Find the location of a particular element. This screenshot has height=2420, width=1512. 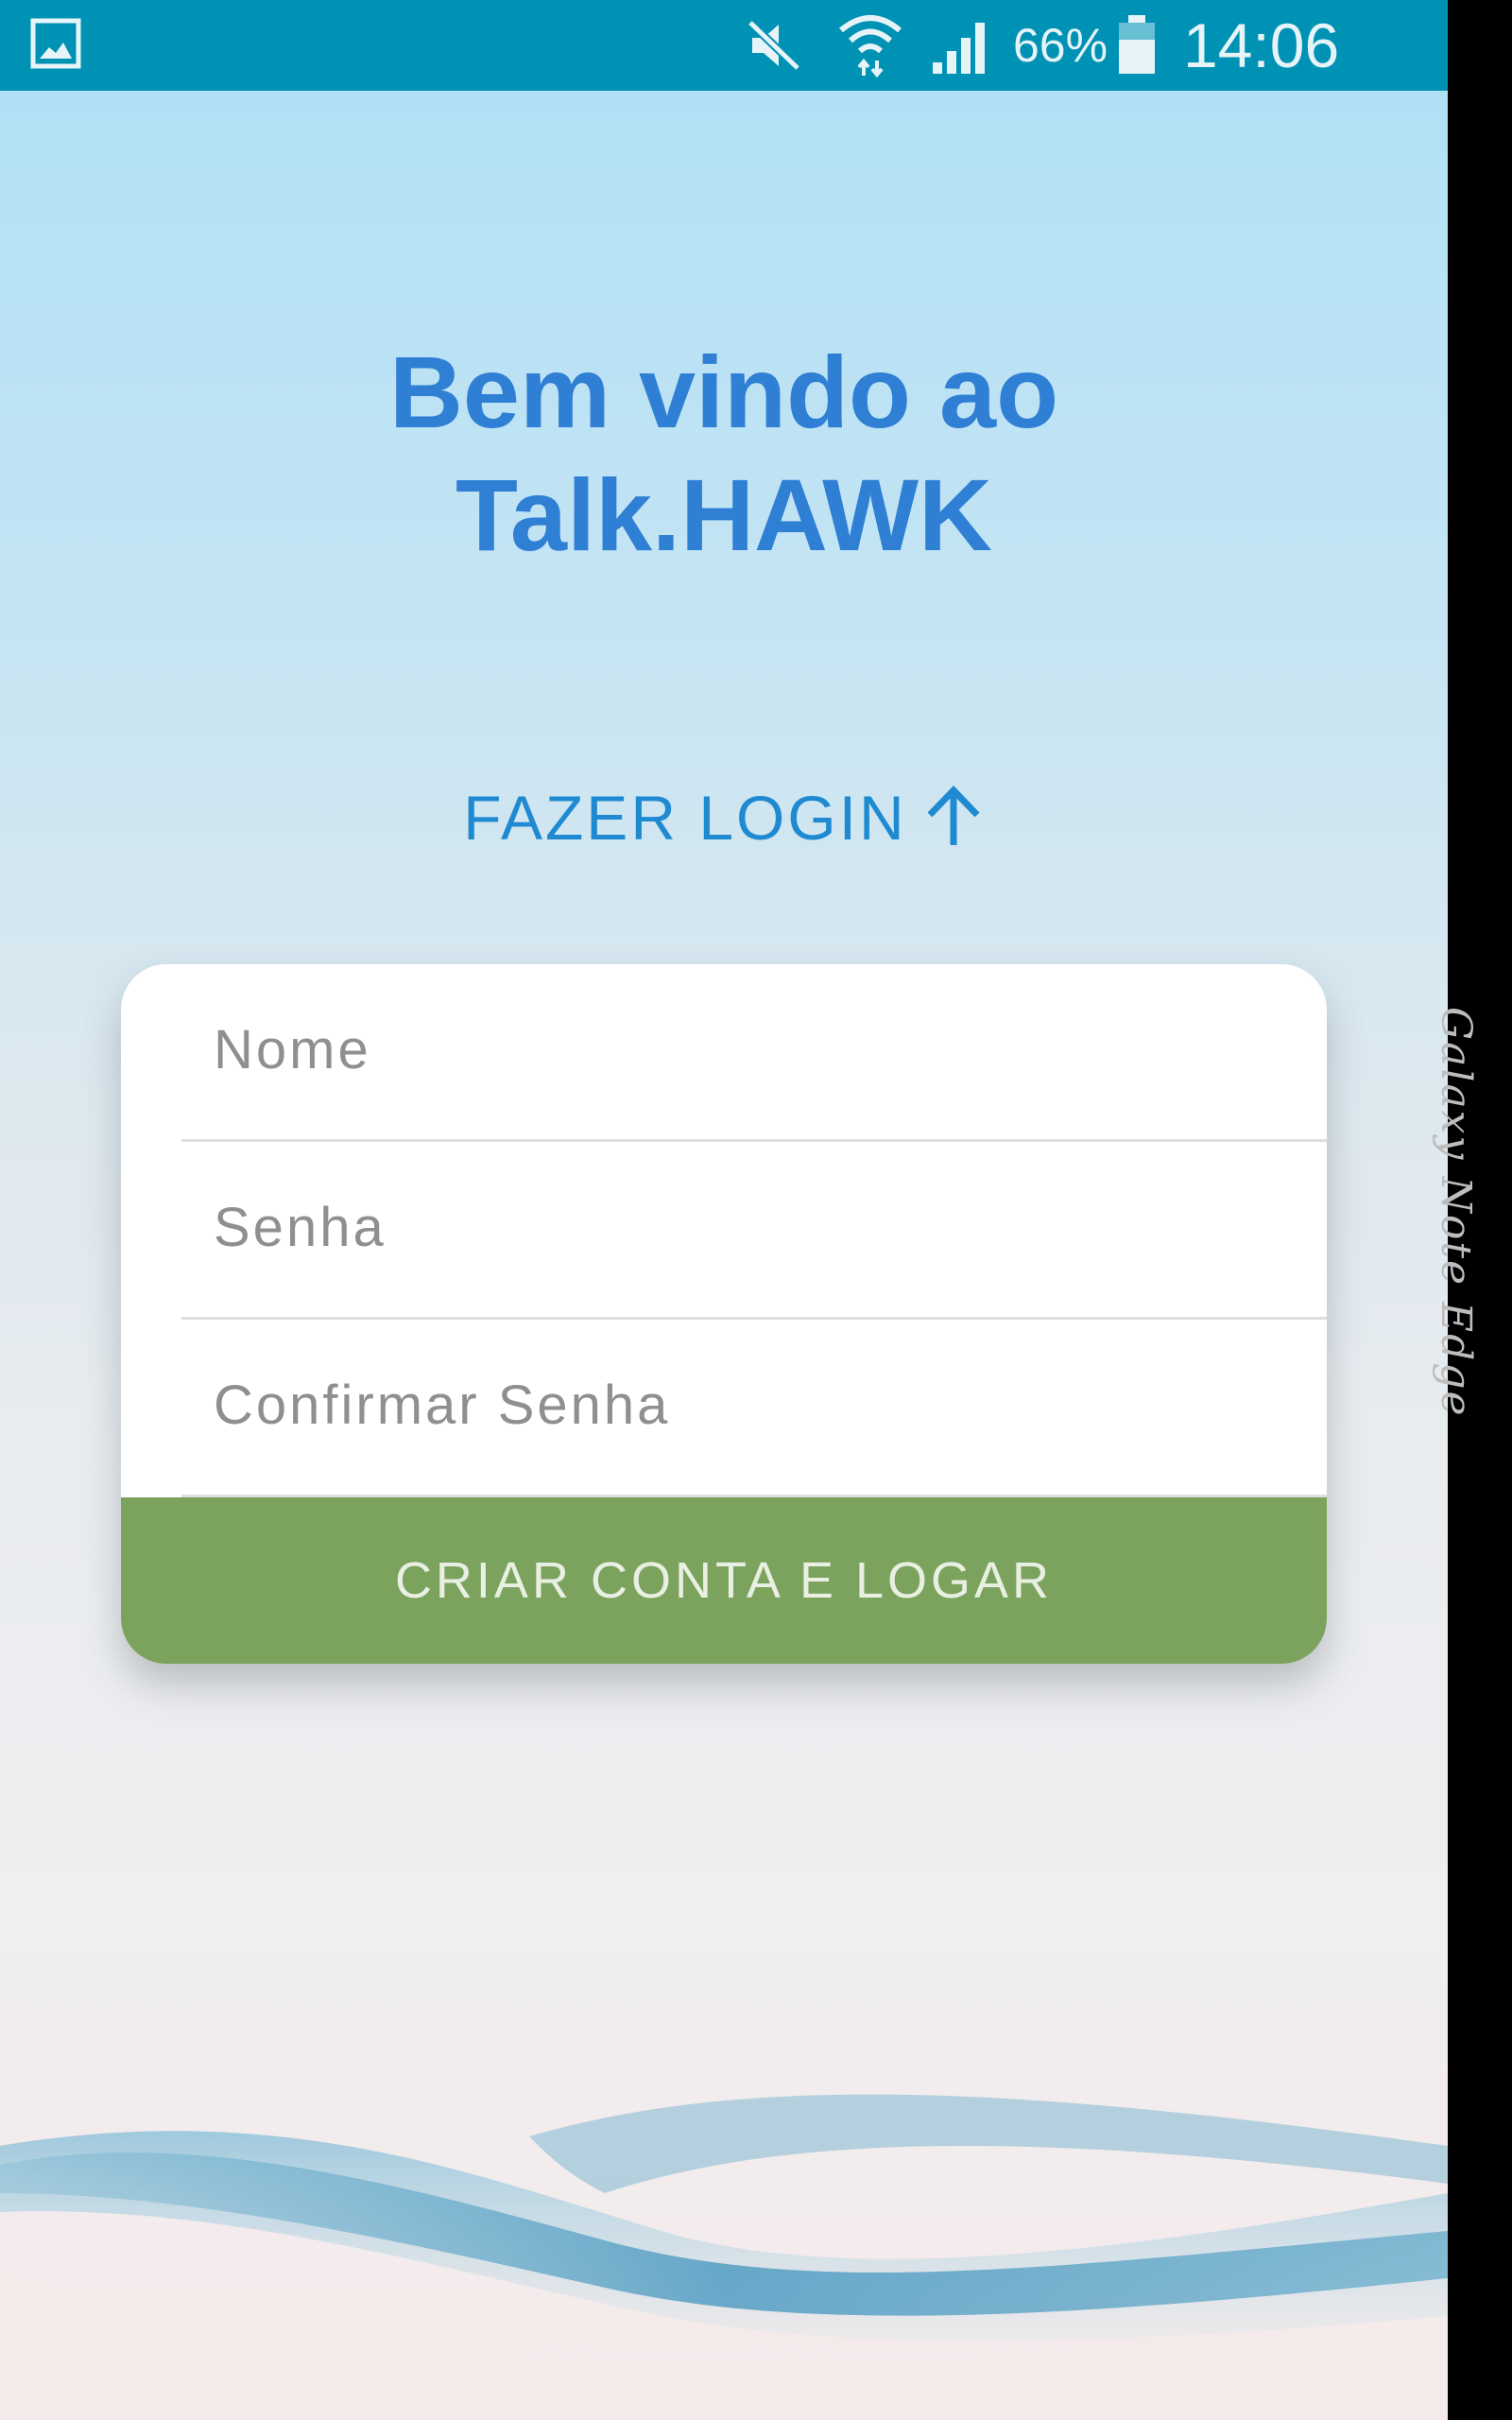

signal-icon is located at coordinates (959, 48).